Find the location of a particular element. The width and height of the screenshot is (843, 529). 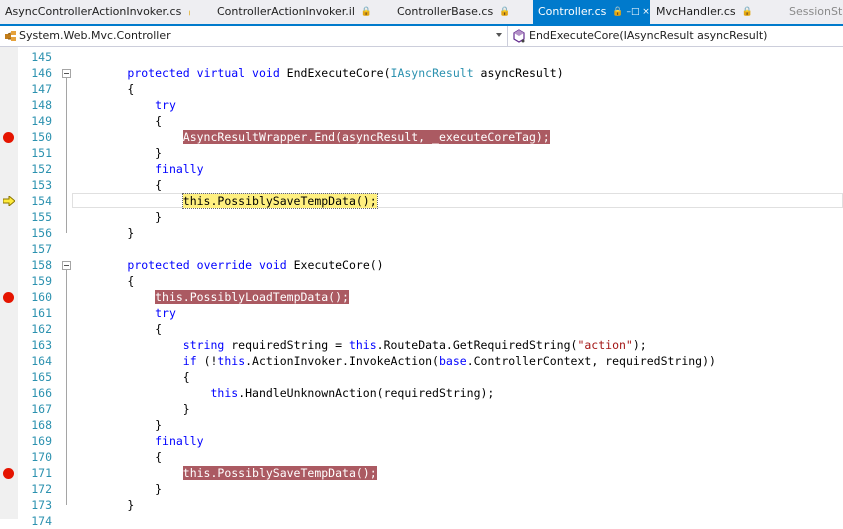

tab-asynccontrolleractioninvoker-cs: AsyncControllerActionInvoker.cs 🔒 is located at coordinates (95, 12).